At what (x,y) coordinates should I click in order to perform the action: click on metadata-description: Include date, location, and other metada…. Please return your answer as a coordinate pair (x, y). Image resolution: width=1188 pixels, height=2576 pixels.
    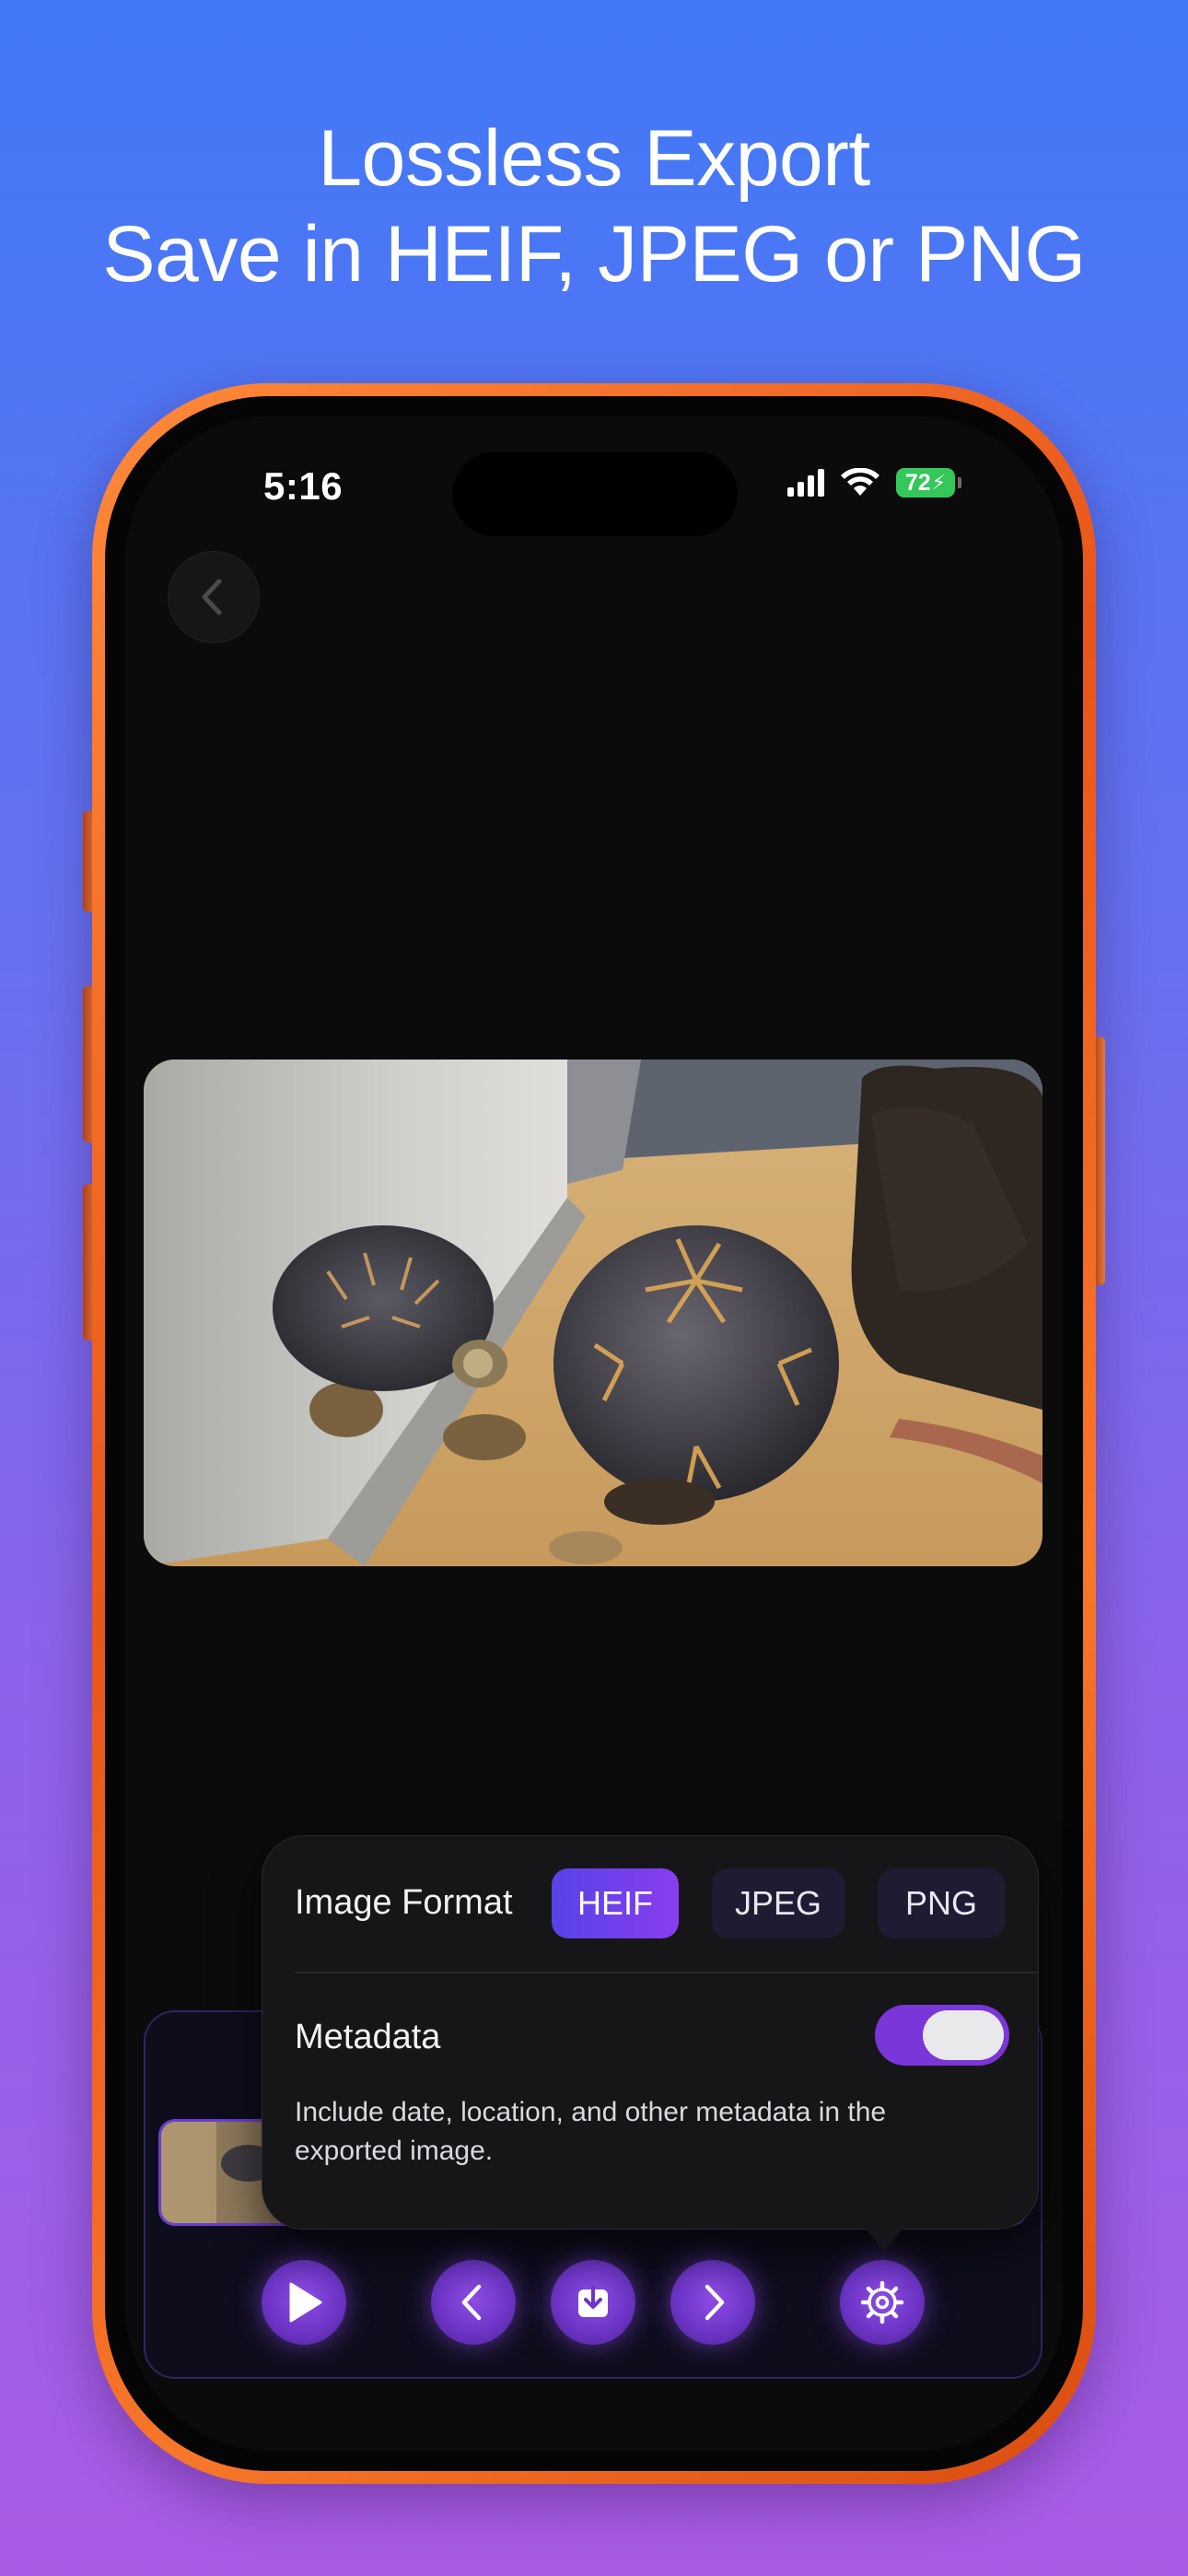
    Looking at the image, I should click on (591, 2131).